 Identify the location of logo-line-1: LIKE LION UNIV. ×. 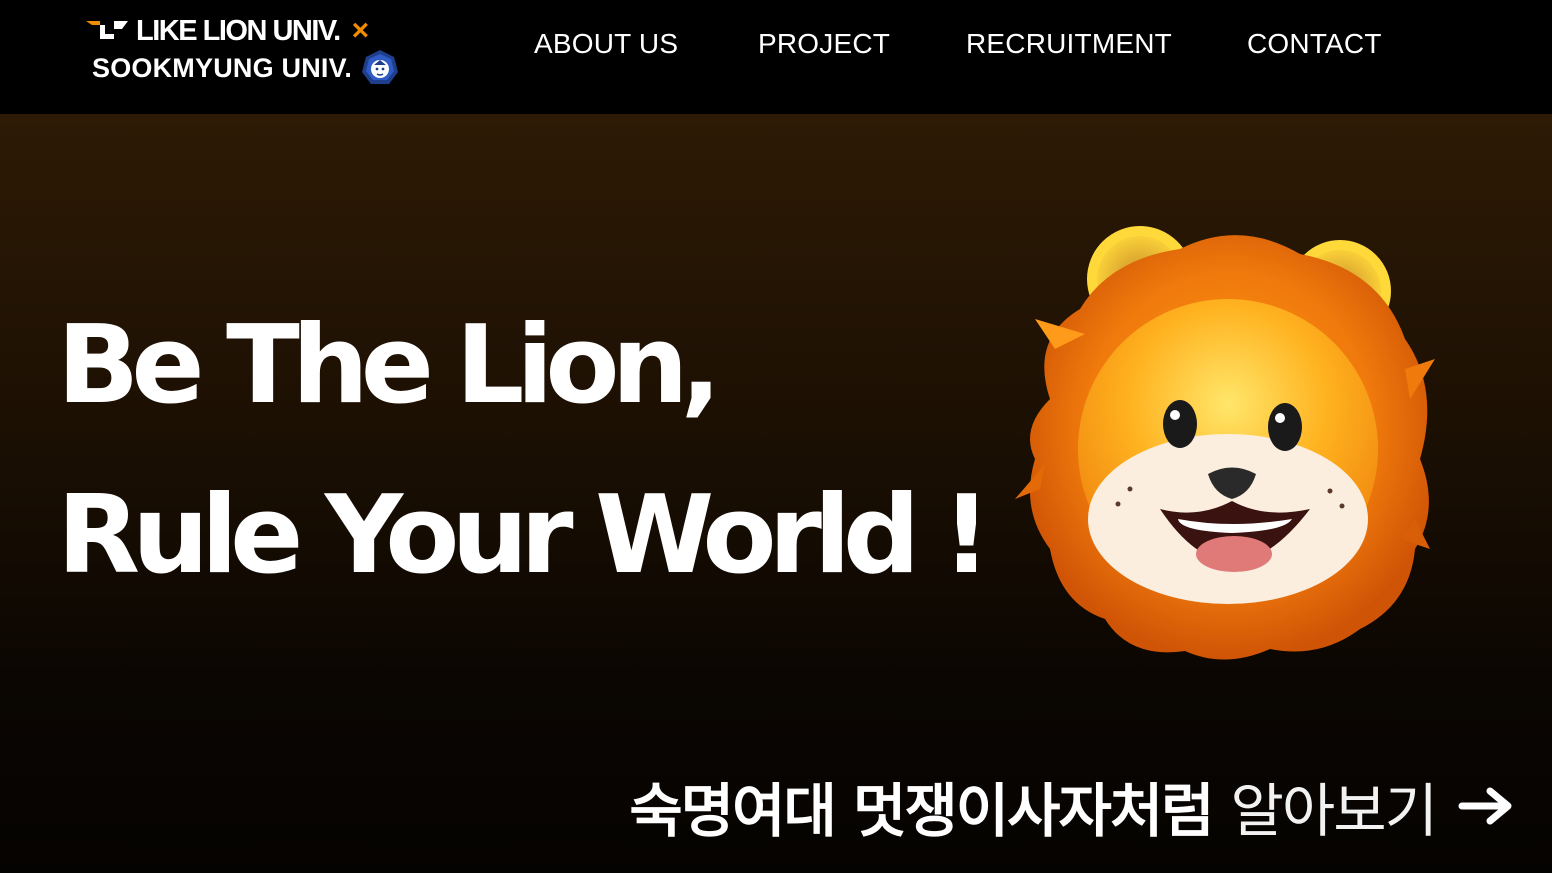
(226, 31).